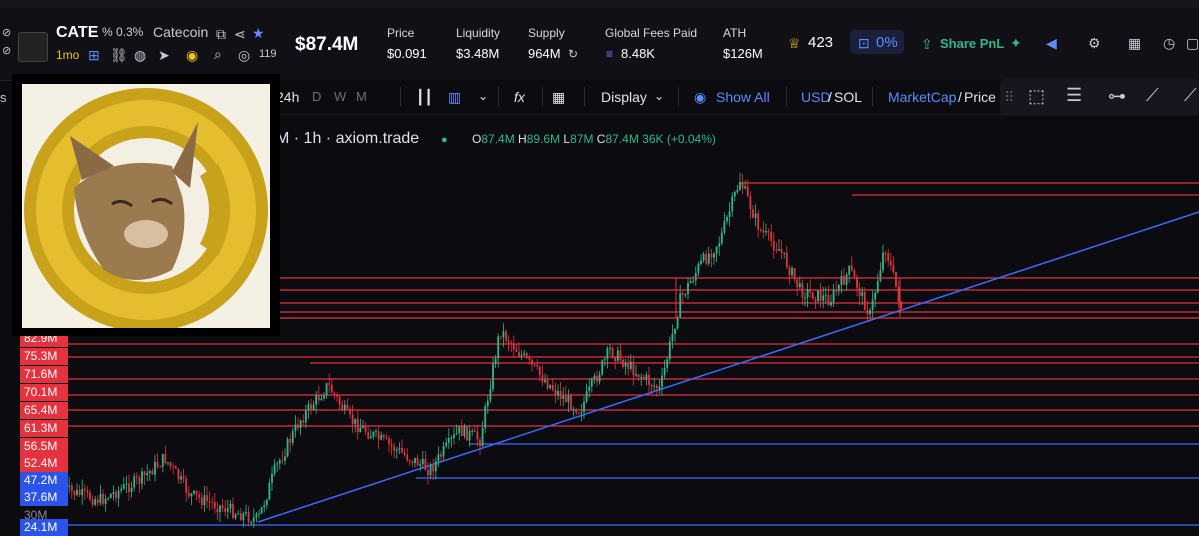  What do you see at coordinates (44, 410) in the screenshot?
I see `axis-label: 65.4M` at bounding box center [44, 410].